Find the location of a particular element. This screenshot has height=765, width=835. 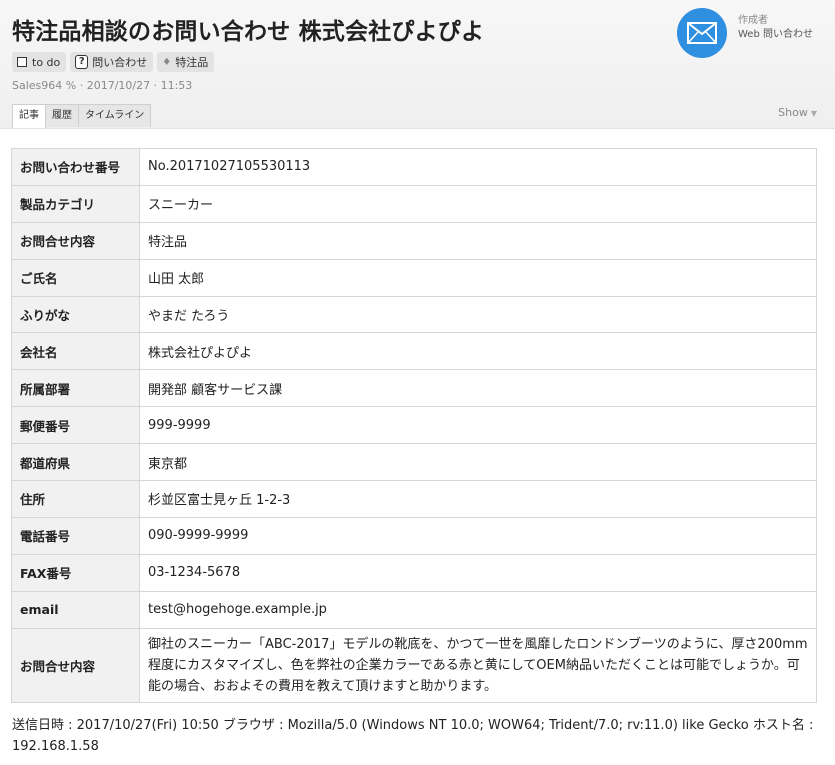

table-row: 会社名 株式会社ぴよぴよ is located at coordinates (414, 351).